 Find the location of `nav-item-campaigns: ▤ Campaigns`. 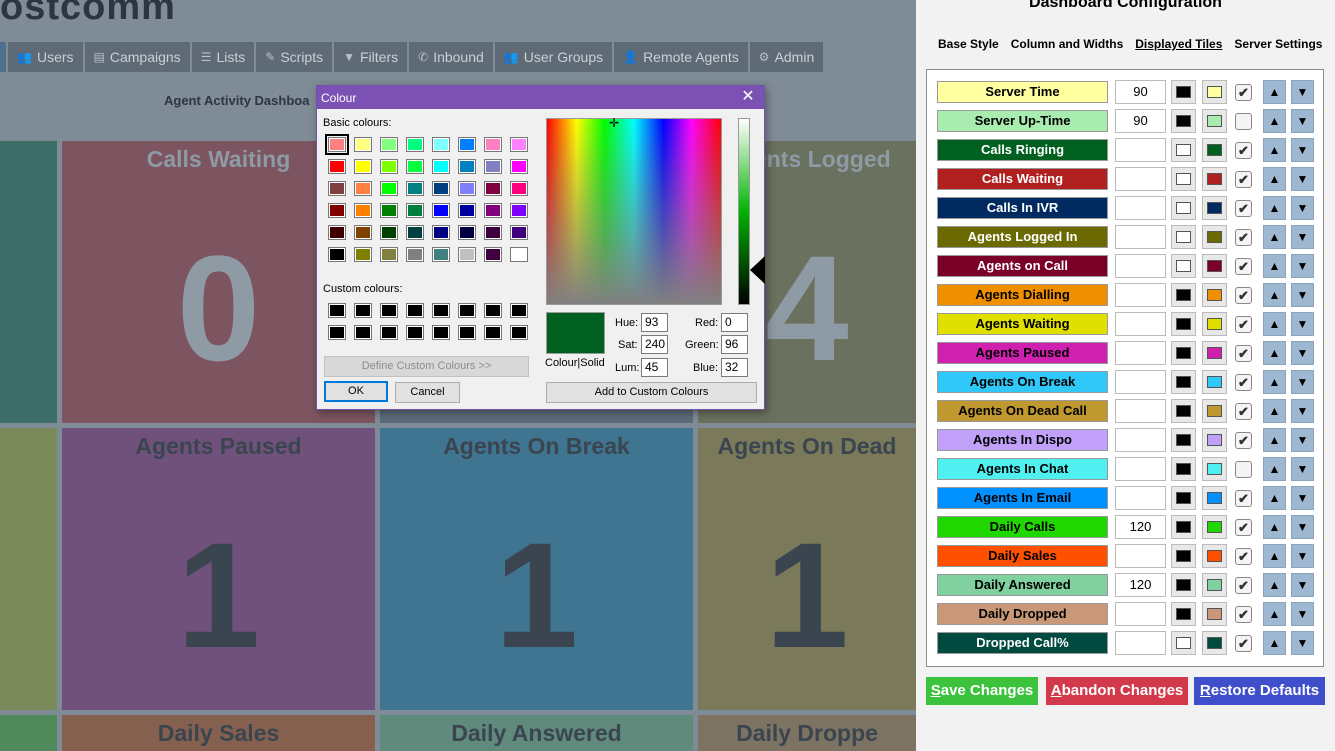

nav-item-campaigns: ▤ Campaigns is located at coordinates (137, 57).